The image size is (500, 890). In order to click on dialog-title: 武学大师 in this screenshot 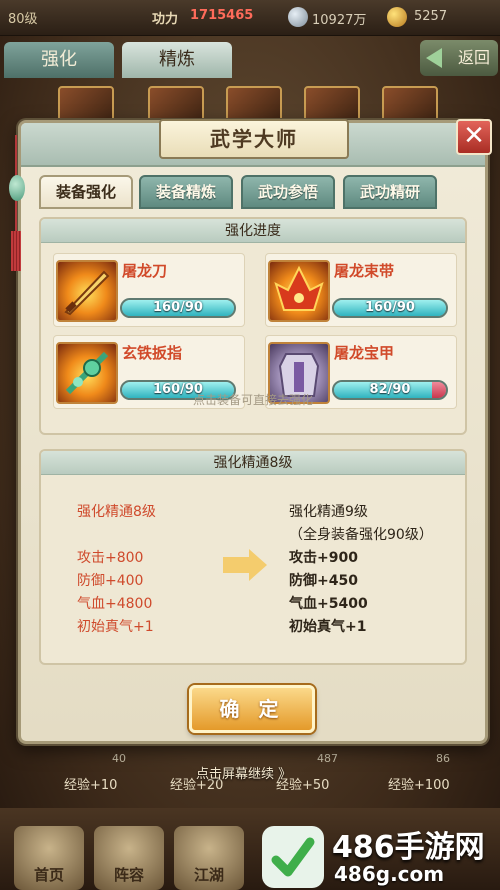, I will do `click(254, 139)`.